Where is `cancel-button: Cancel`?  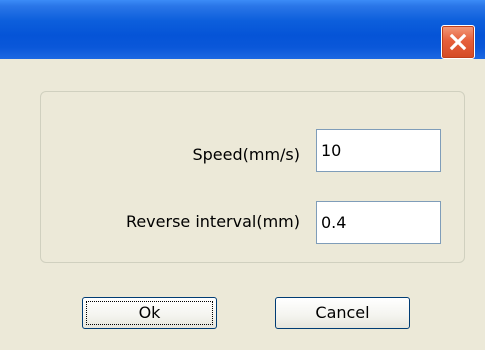
cancel-button: Cancel is located at coordinates (342, 313).